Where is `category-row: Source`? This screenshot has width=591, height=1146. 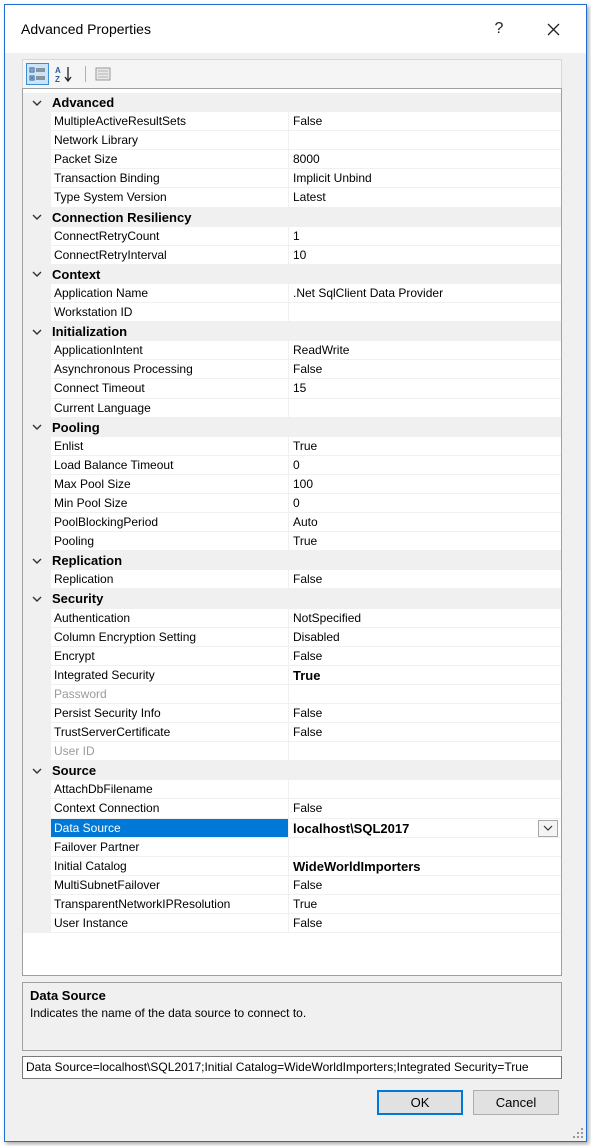
category-row: Source is located at coordinates (292, 771).